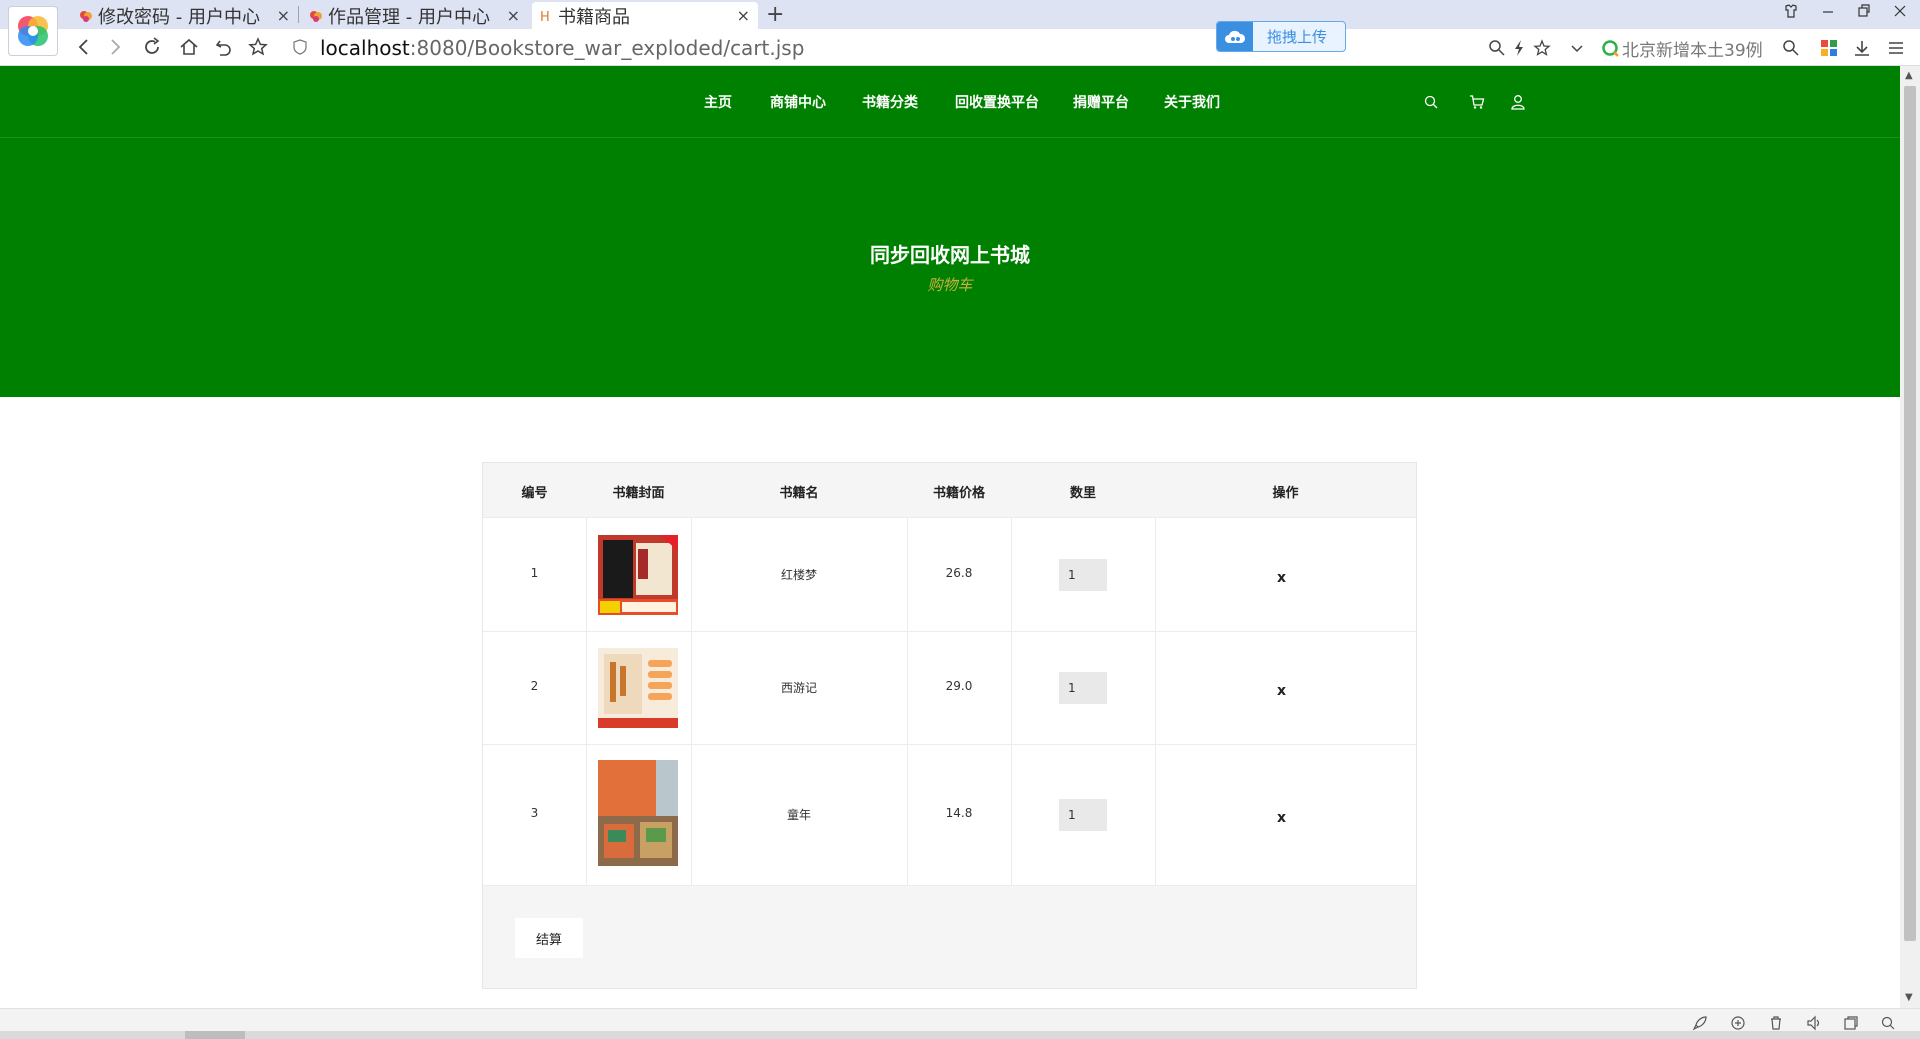 Image resolution: width=1920 pixels, height=1039 pixels. What do you see at coordinates (950, 102) in the screenshot?
I see `site-nav: 主页 商铺中心 书籍分类 回收置换平台 捐赠平台 关于我们` at bounding box center [950, 102].